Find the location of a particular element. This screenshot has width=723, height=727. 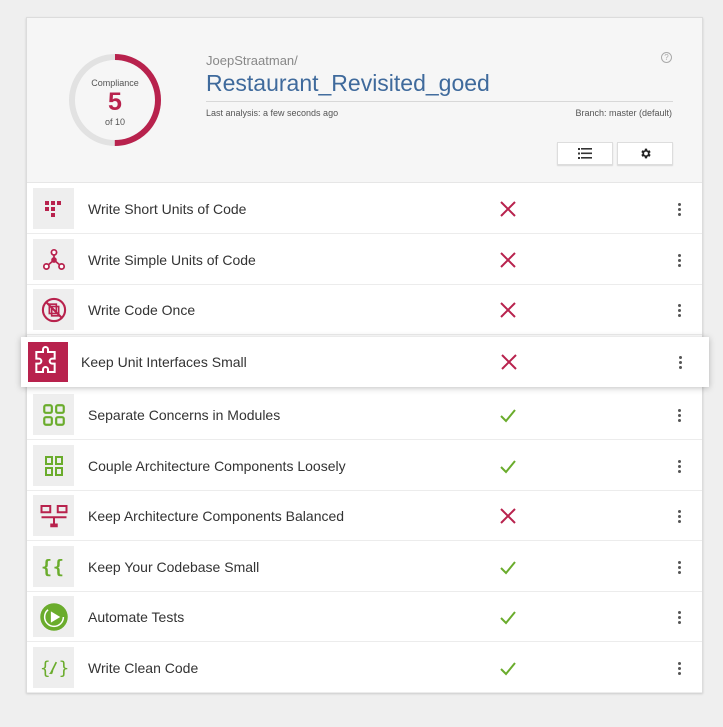

unit-interfaces-icon is located at coordinates (47, 361).